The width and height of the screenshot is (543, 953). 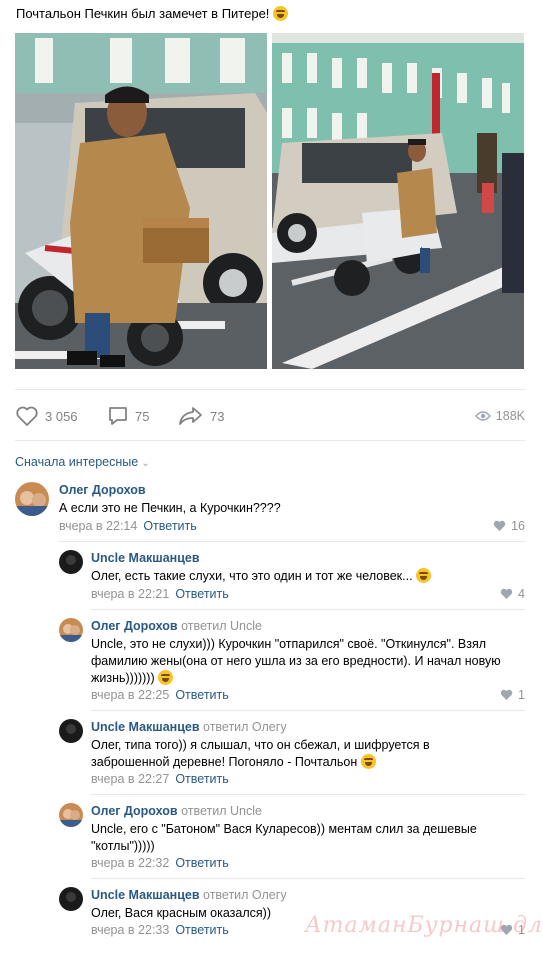 What do you see at coordinates (77, 462) in the screenshot?
I see `comments-sort-label: Сначала интересные` at bounding box center [77, 462].